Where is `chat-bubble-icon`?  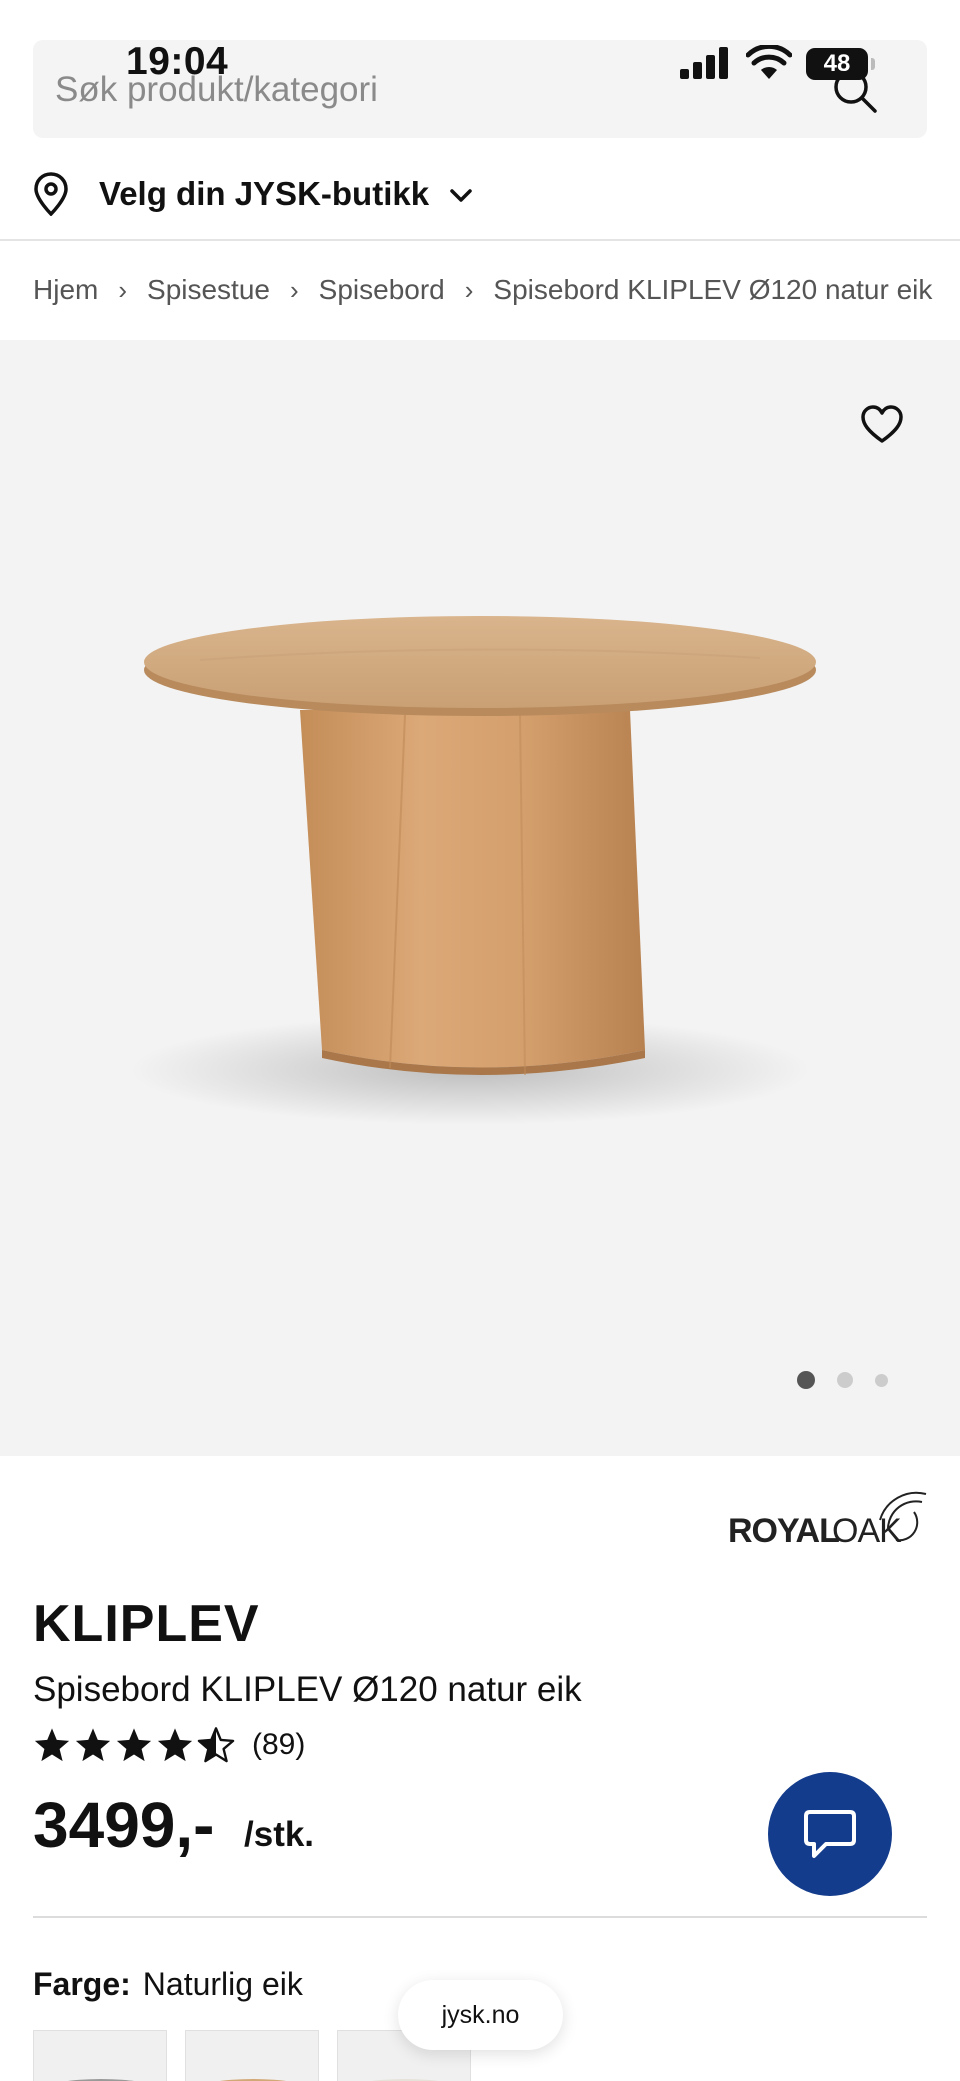 chat-bubble-icon is located at coordinates (830, 1834).